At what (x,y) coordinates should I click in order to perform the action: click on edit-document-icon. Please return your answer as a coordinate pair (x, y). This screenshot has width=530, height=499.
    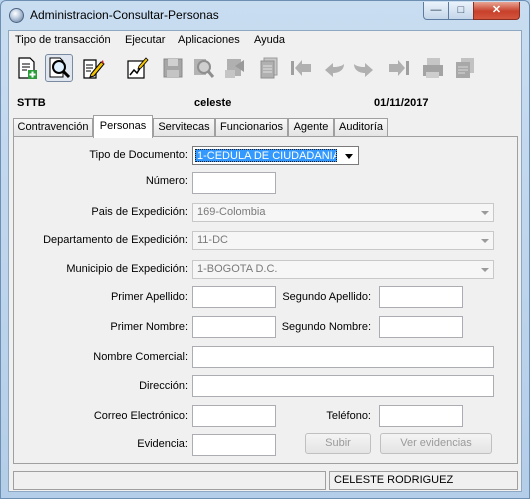
    Looking at the image, I should click on (94, 69).